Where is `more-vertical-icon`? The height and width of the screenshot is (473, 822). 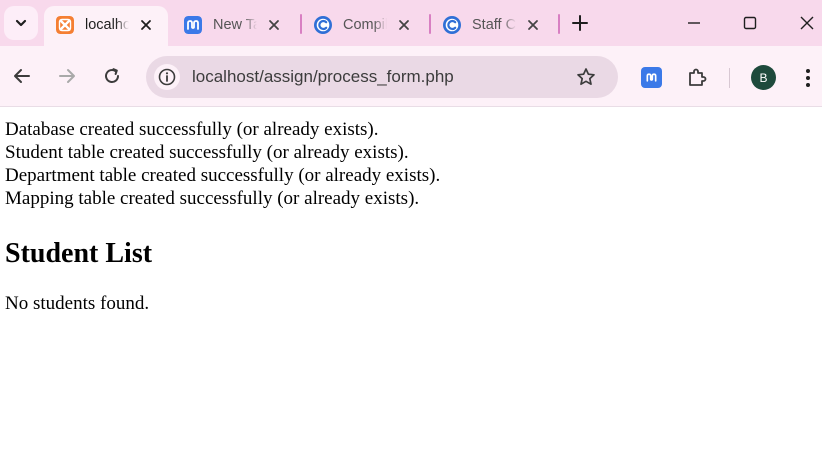 more-vertical-icon is located at coordinates (808, 78).